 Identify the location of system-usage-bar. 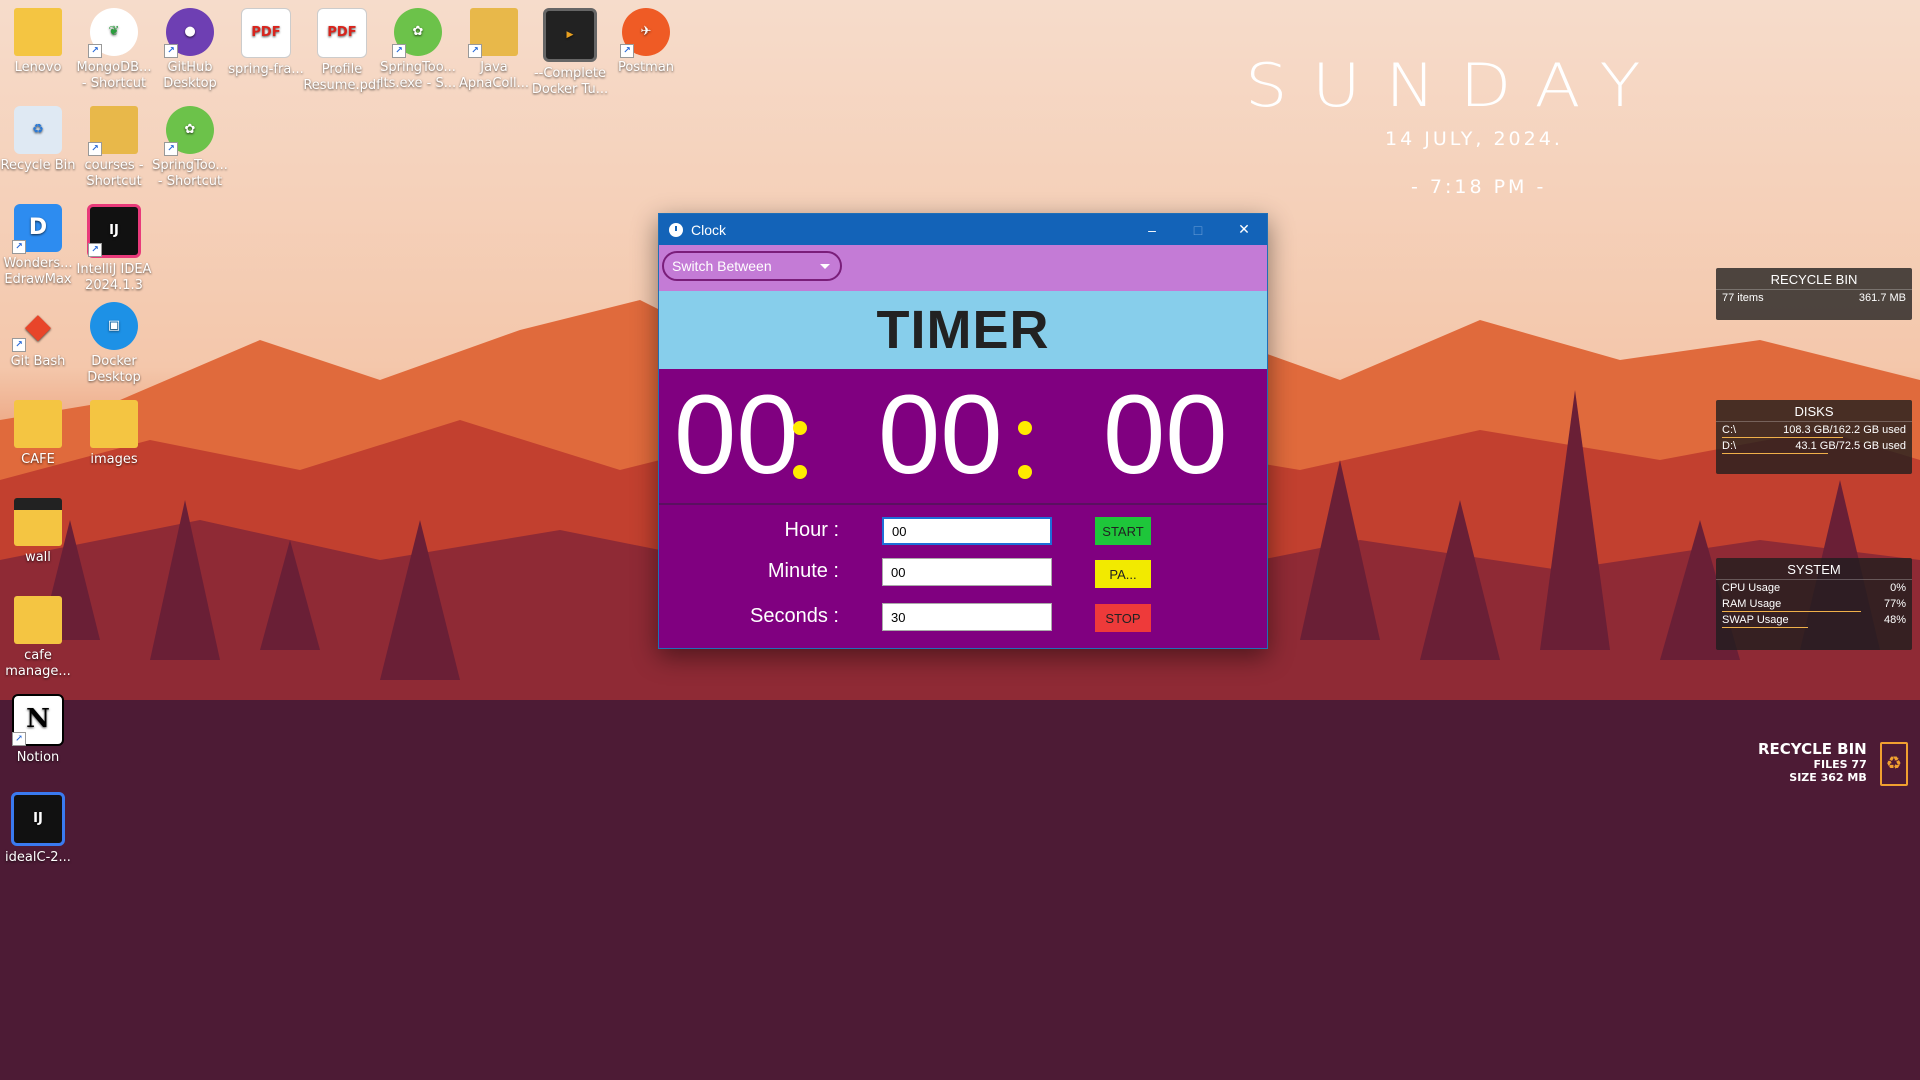
(1765, 627).